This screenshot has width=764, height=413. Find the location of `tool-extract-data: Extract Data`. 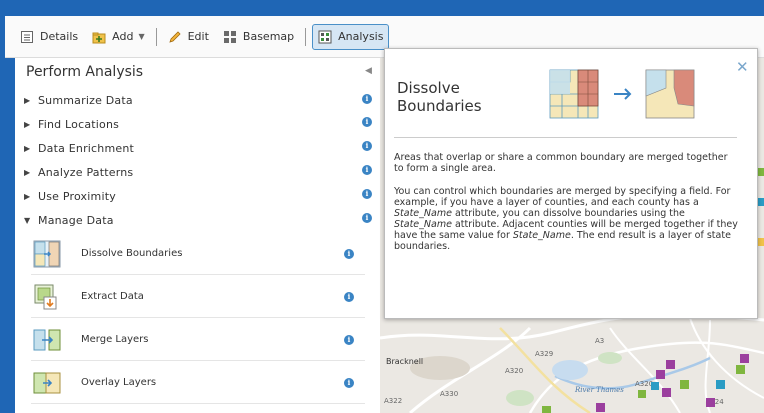

tool-extract-data: Extract Data is located at coordinates (198, 297).